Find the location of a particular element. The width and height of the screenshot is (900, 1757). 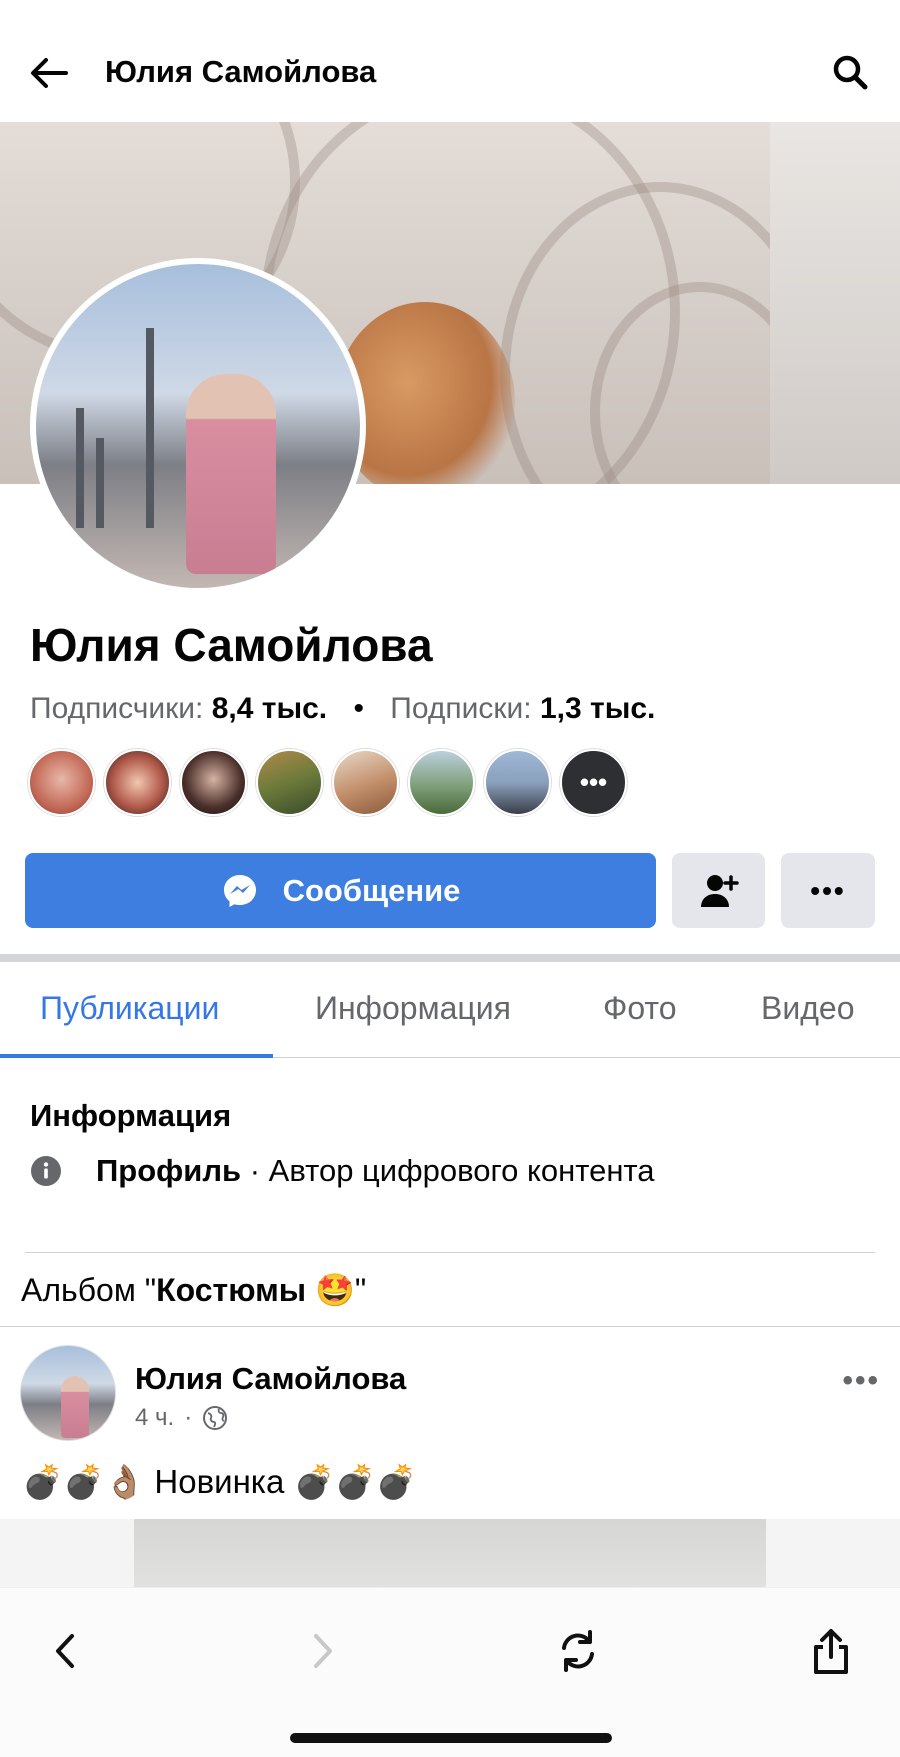

globe-icon is located at coordinates (215, 1418).